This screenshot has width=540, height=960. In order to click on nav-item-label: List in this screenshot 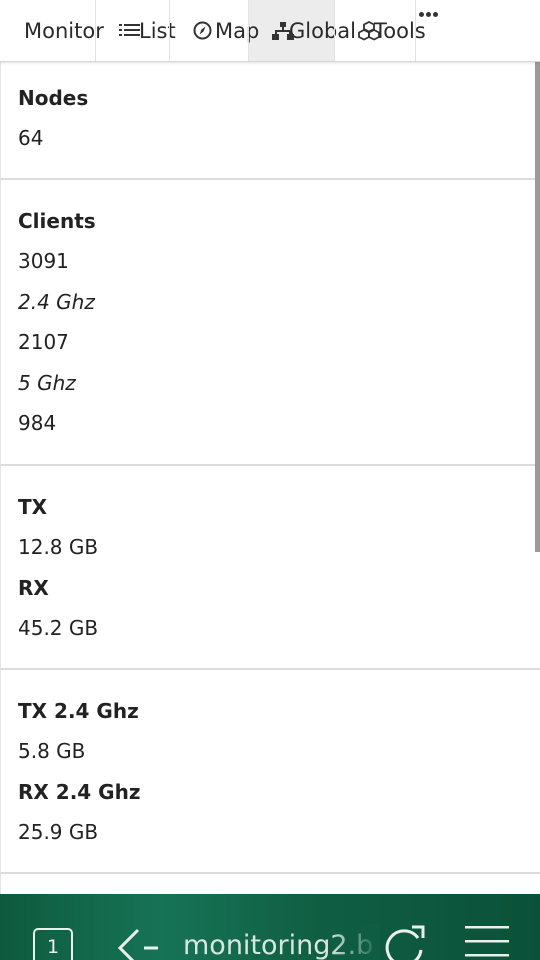, I will do `click(157, 30)`.